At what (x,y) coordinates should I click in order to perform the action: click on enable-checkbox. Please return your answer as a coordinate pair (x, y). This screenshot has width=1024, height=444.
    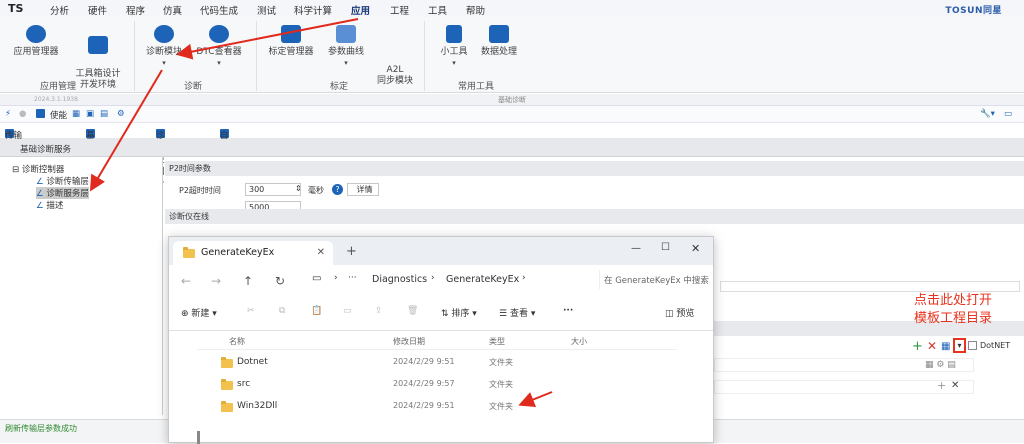
    Looking at the image, I should click on (42, 114).